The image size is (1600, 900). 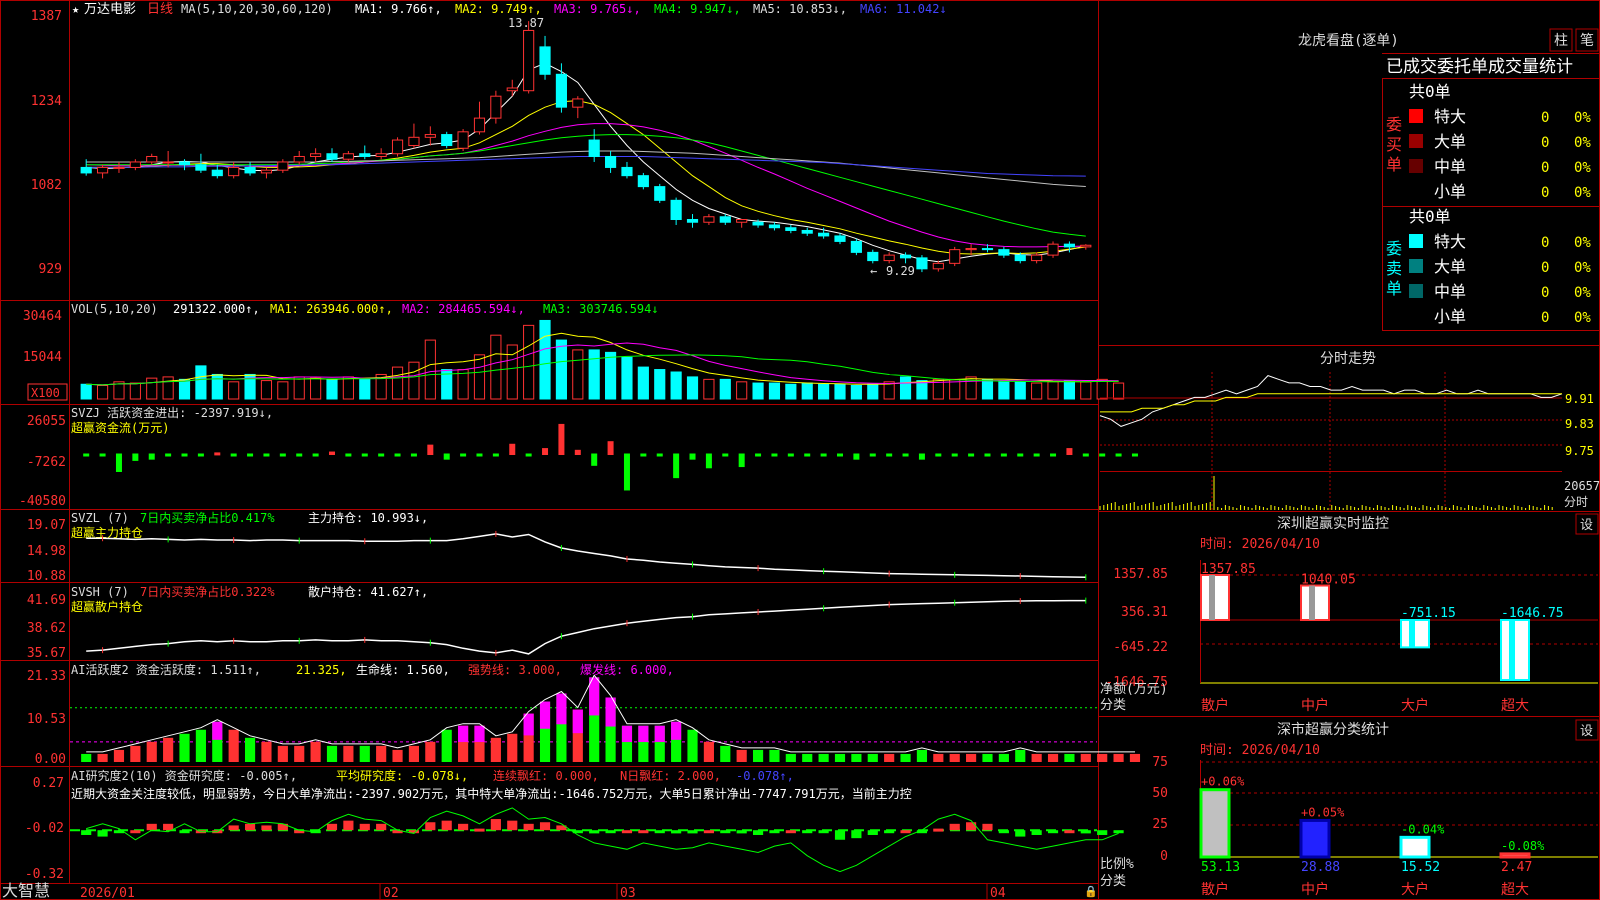 What do you see at coordinates (1091, 891) in the screenshot?
I see `lock-icon: 🔒` at bounding box center [1091, 891].